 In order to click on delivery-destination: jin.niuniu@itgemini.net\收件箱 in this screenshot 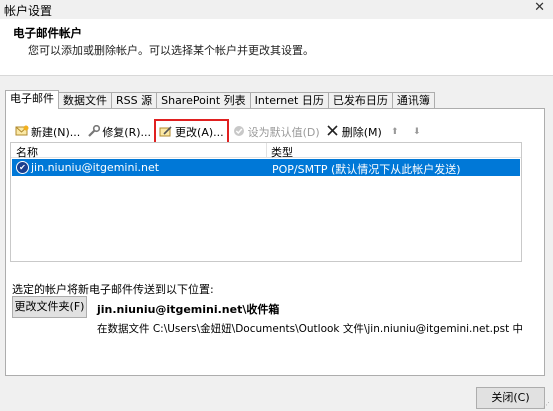, I will do `click(188, 309)`.